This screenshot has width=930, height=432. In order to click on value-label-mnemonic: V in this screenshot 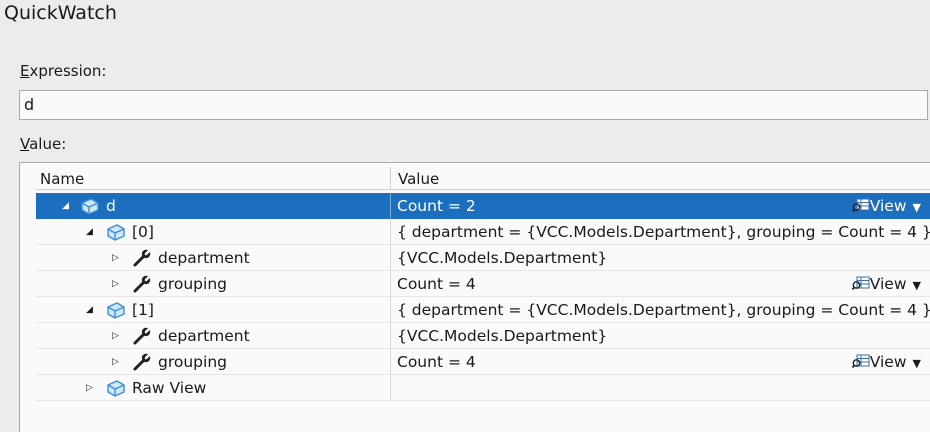, I will do `click(25, 144)`.